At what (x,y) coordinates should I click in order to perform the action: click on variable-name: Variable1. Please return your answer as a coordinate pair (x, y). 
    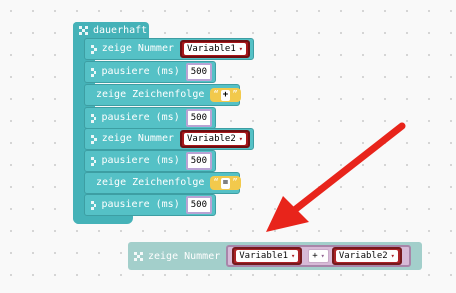
    Looking at the image, I should click on (264, 256).